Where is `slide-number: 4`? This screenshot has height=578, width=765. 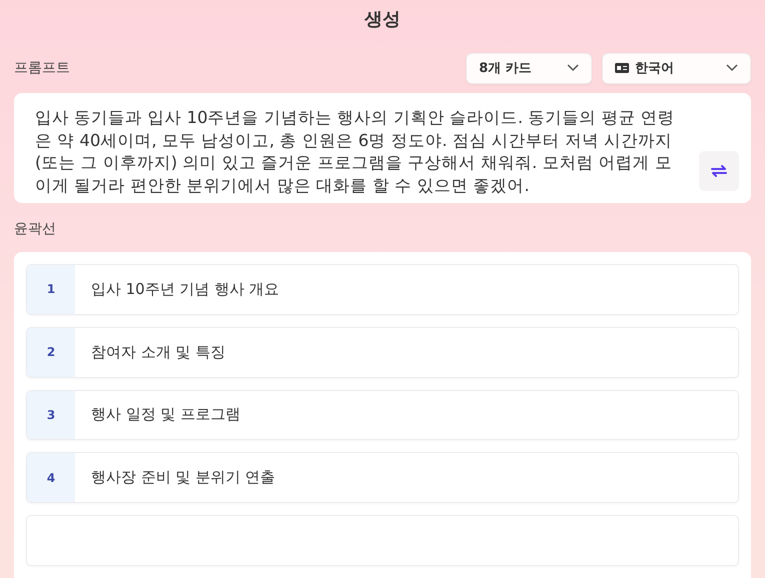
slide-number: 4 is located at coordinates (51, 477).